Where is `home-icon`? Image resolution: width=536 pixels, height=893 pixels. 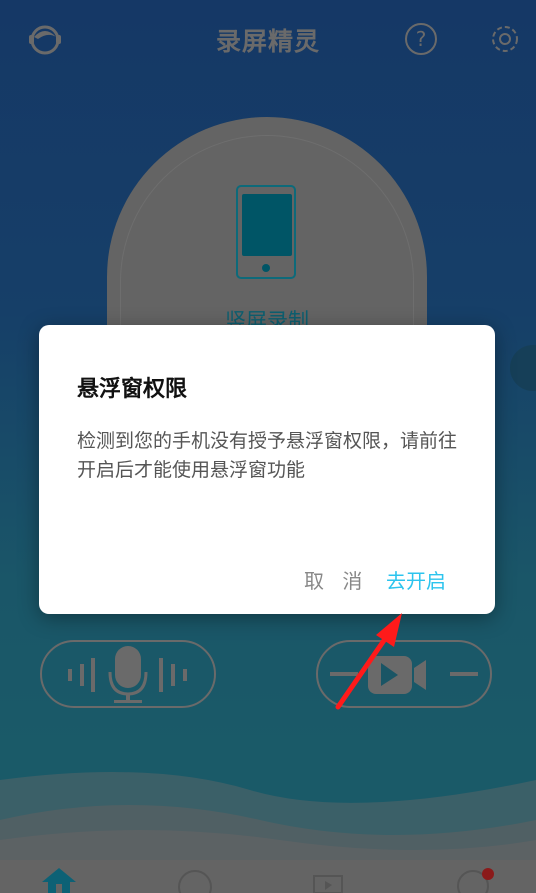
home-icon is located at coordinates (59, 879).